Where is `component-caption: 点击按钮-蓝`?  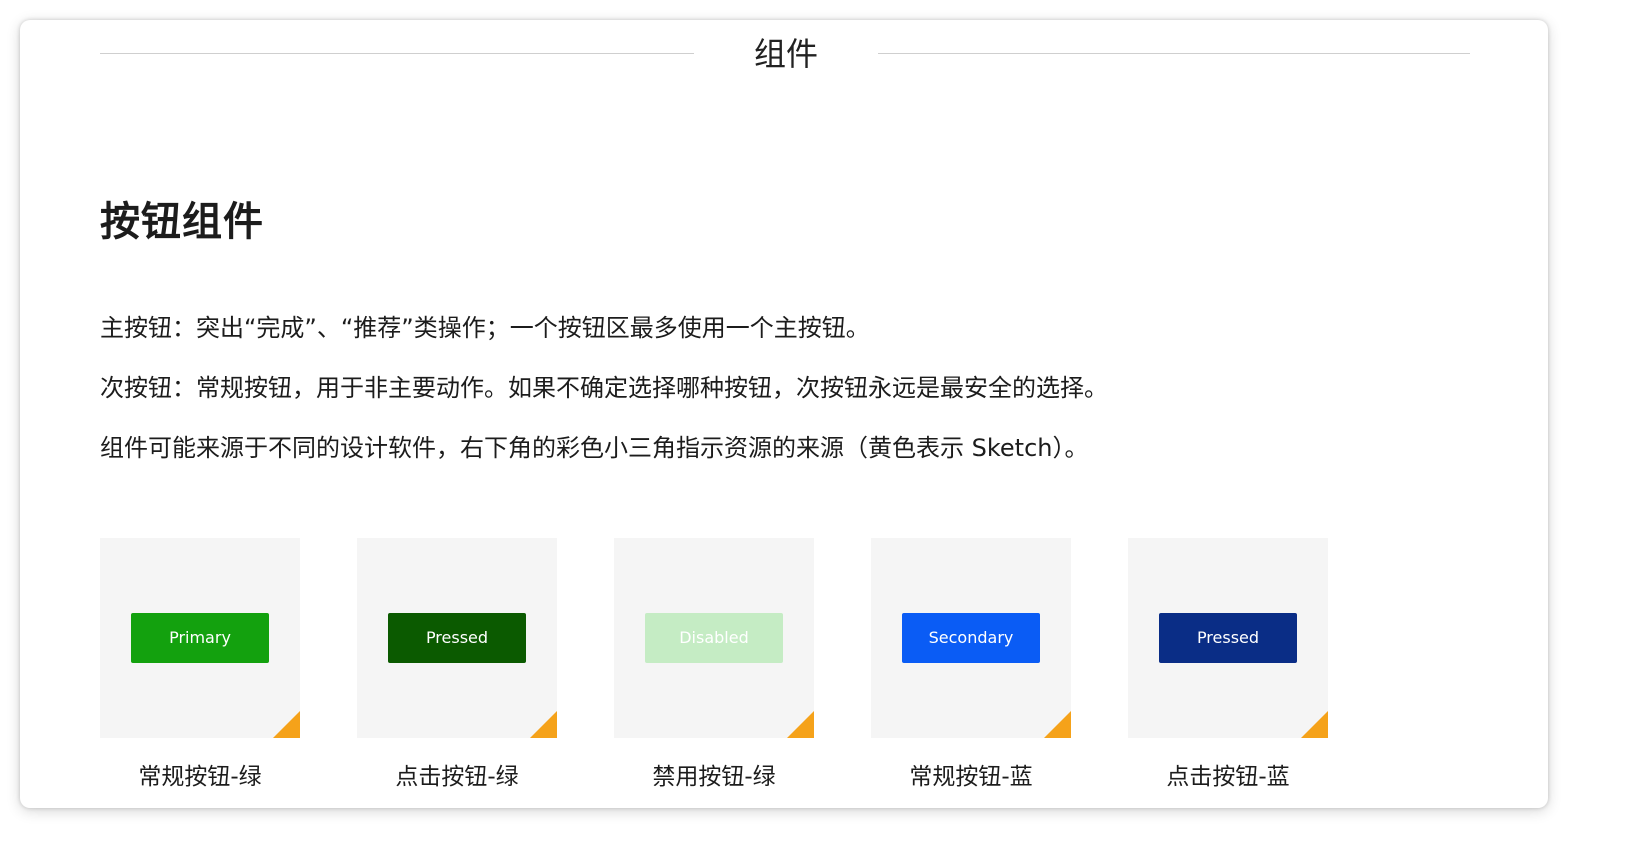 component-caption: 点击按钮-蓝 is located at coordinates (1228, 777).